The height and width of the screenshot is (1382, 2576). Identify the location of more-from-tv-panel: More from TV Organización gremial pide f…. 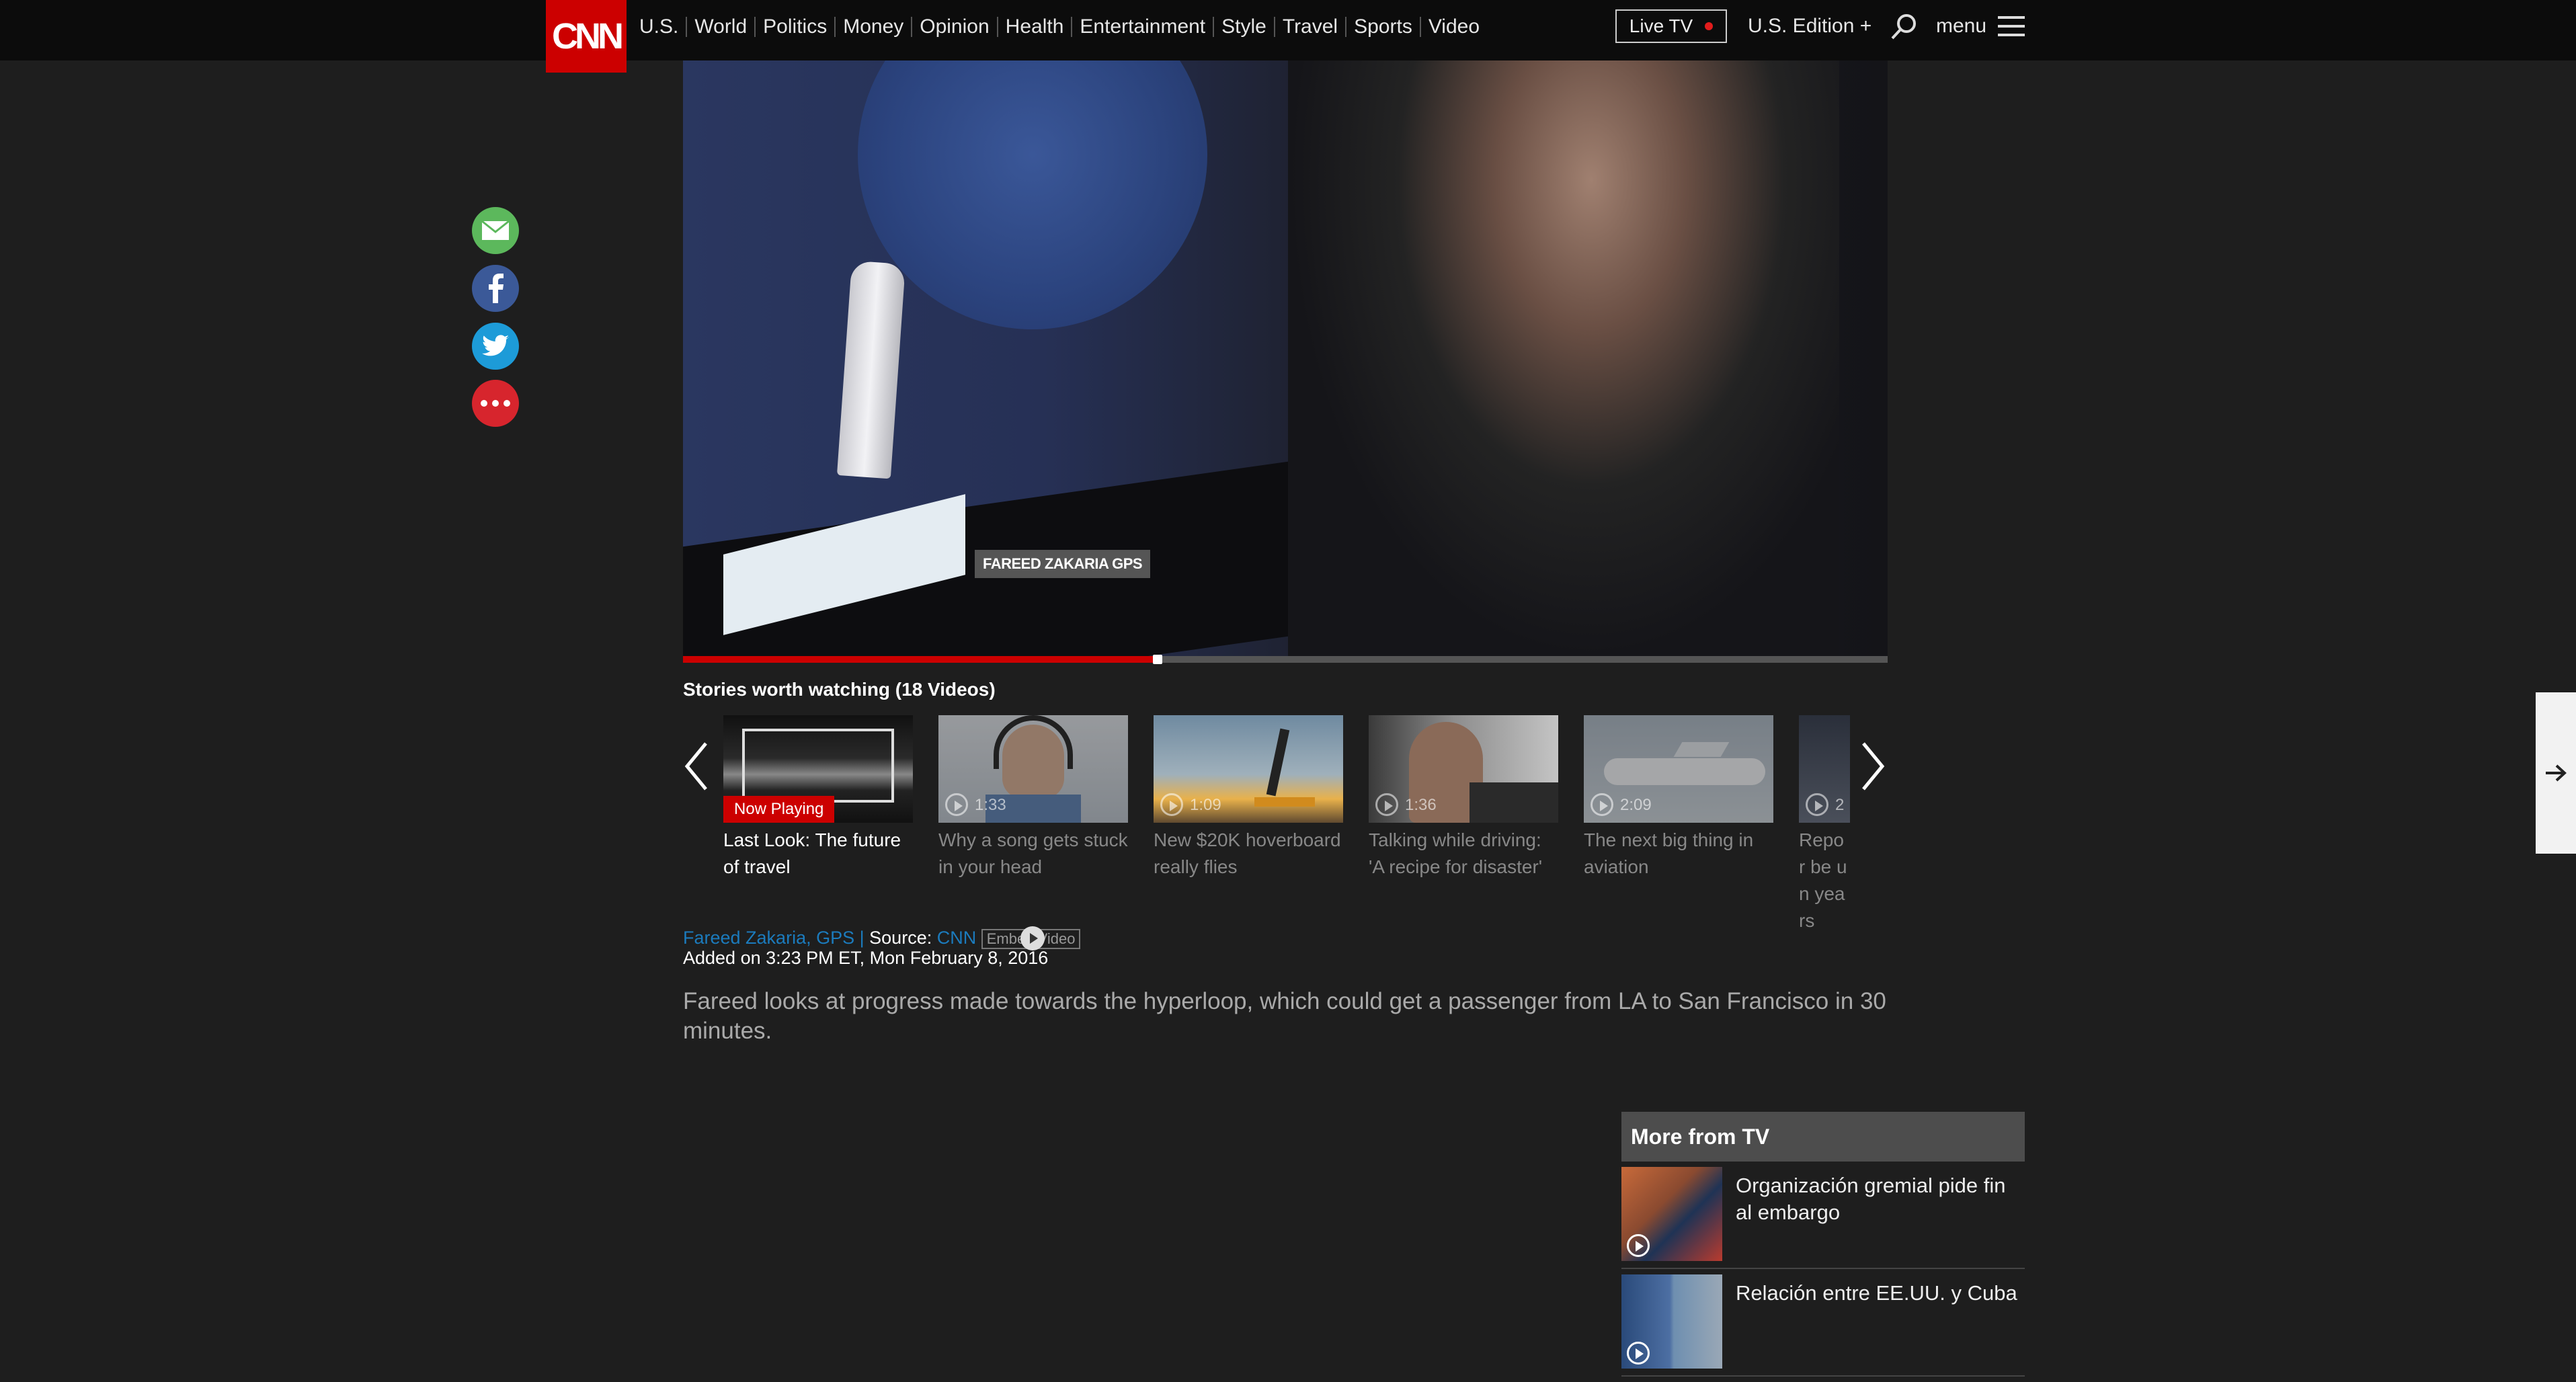
(1823, 1245).